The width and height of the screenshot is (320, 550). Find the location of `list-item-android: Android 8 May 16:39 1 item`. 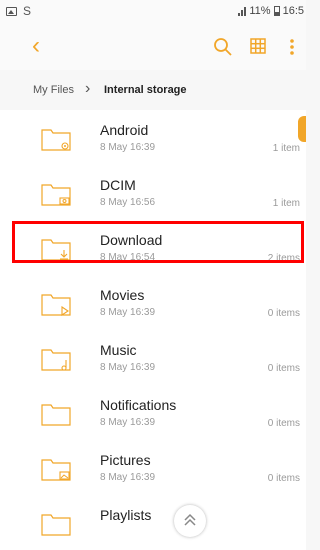

list-item-android: Android 8 May 16:39 1 item is located at coordinates (153, 137).